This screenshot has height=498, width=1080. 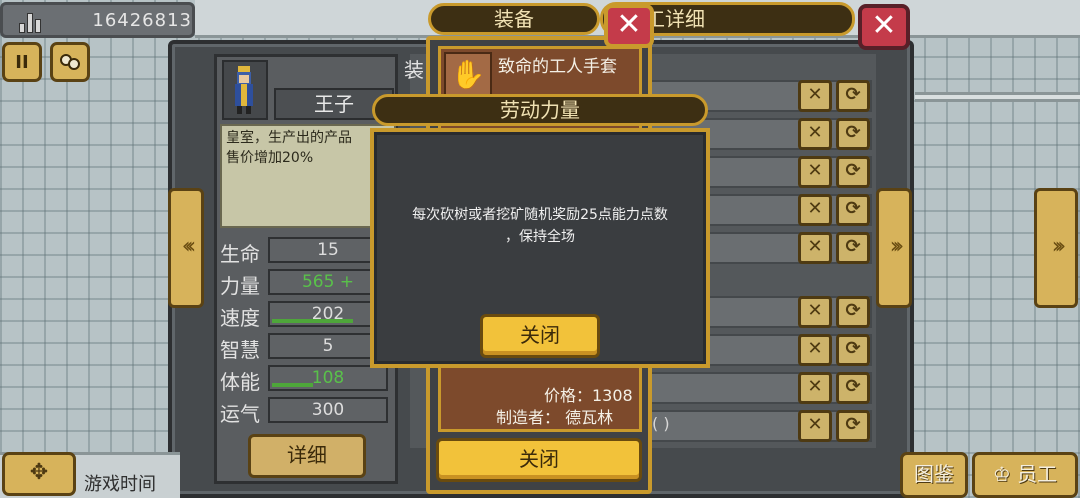 What do you see at coordinates (142, 20) in the screenshot?
I see `money-value: 16426813` at bounding box center [142, 20].